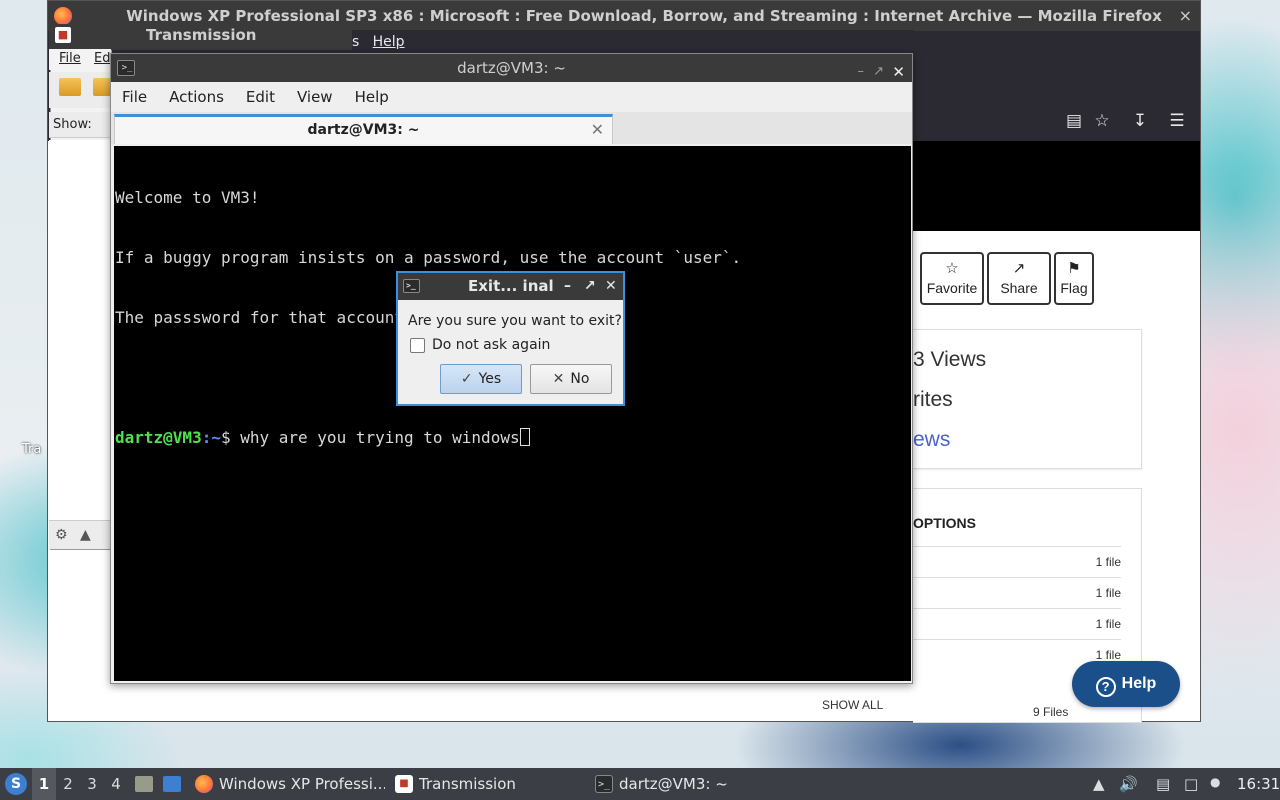  I want to click on close-icon: ✕, so click(611, 286).